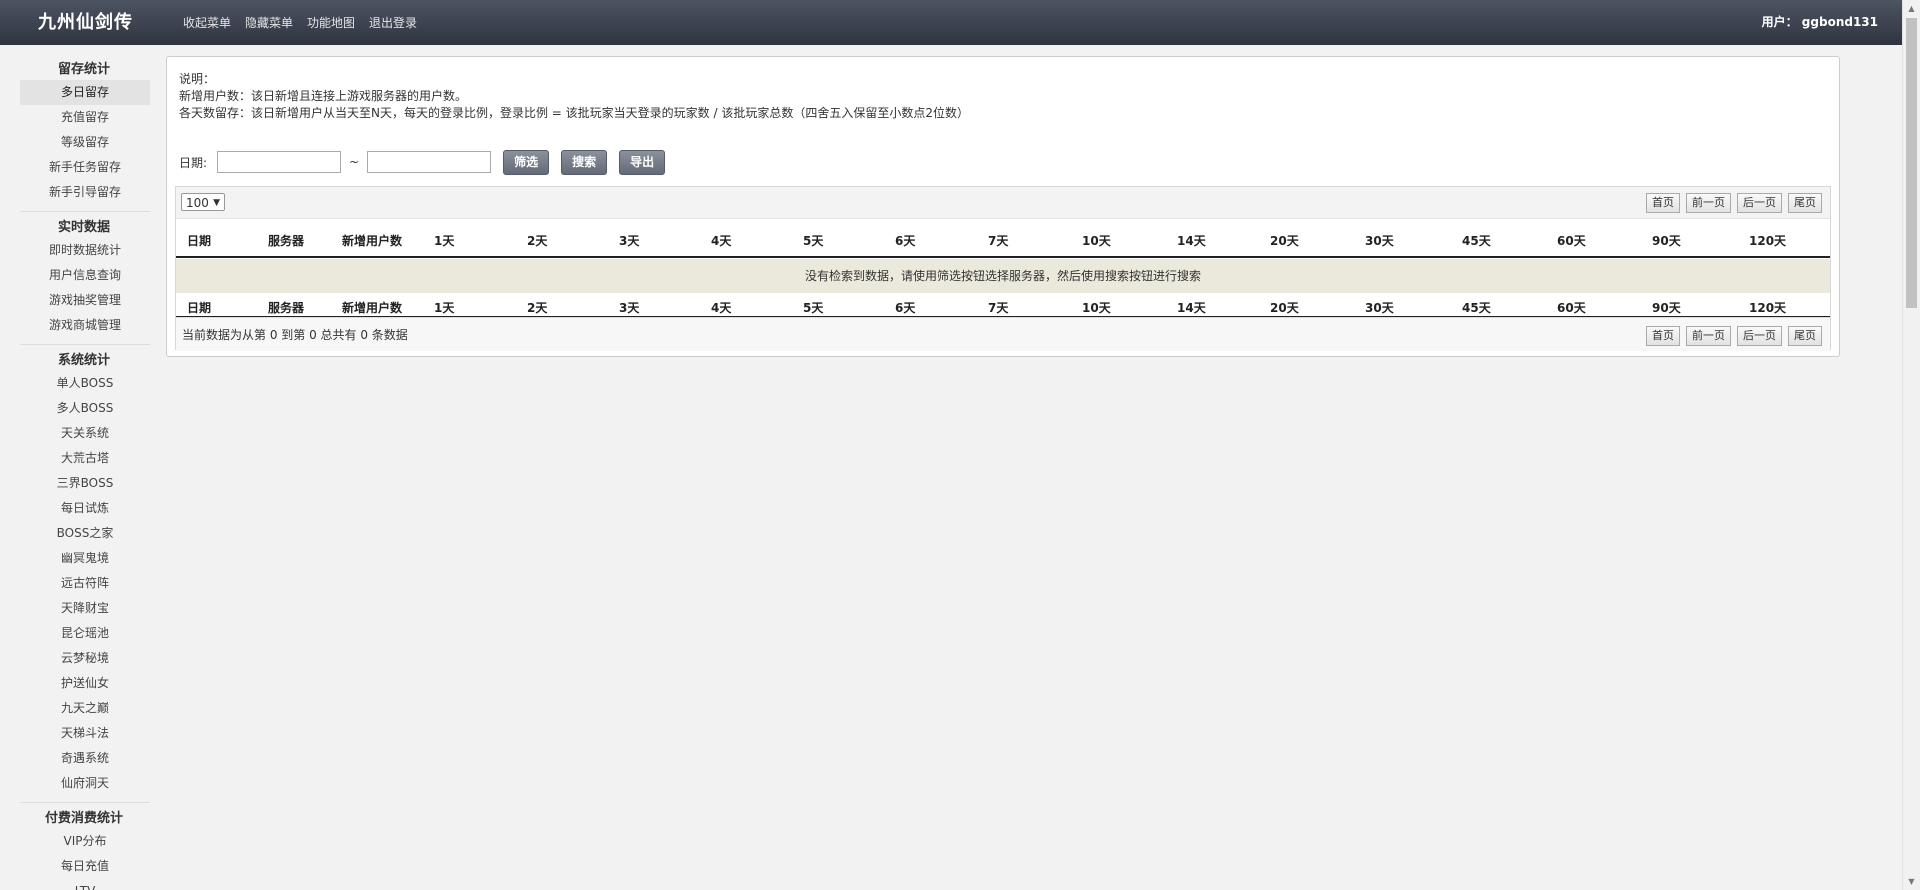  I want to click on logout-link: 退出登录, so click(393, 22).